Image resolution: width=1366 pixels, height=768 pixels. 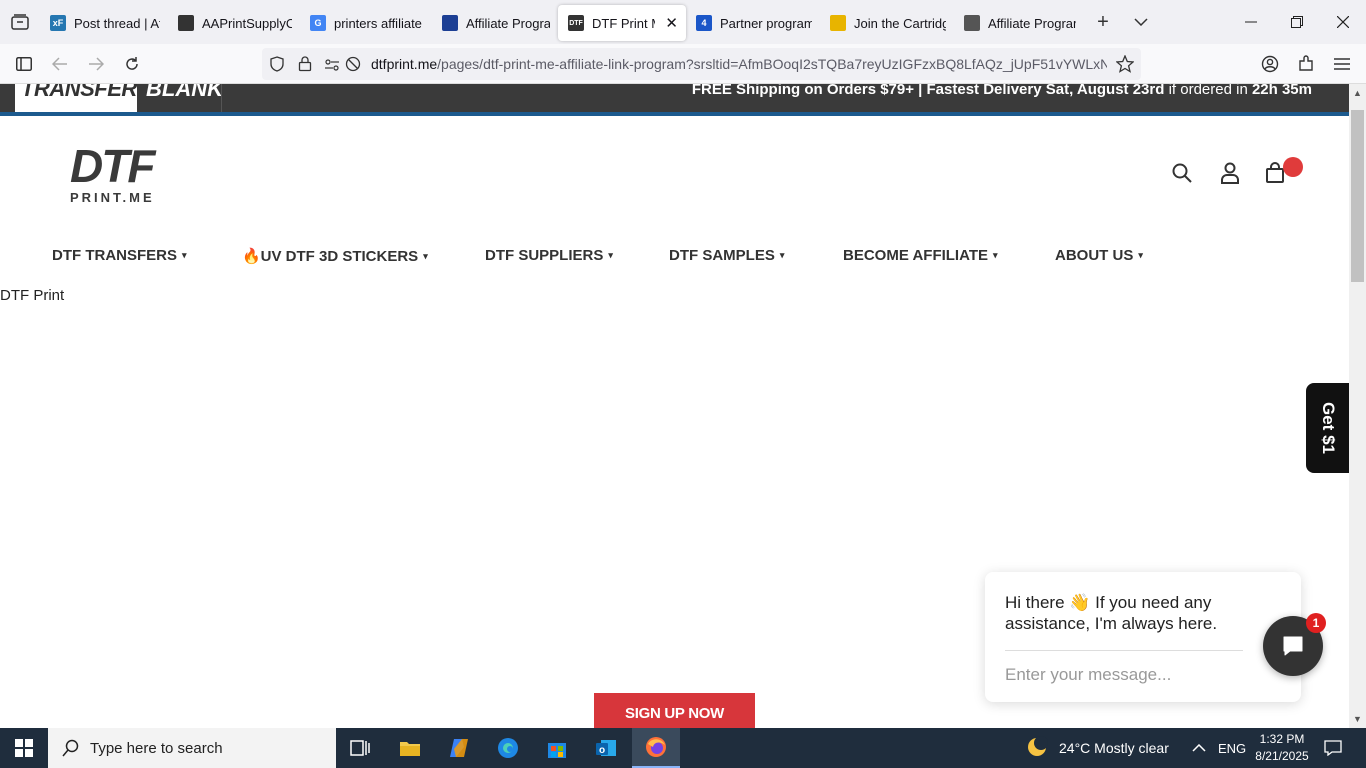 What do you see at coordinates (1141, 22) in the screenshot?
I see `tab-overflow-chevron-icon` at bounding box center [1141, 22].